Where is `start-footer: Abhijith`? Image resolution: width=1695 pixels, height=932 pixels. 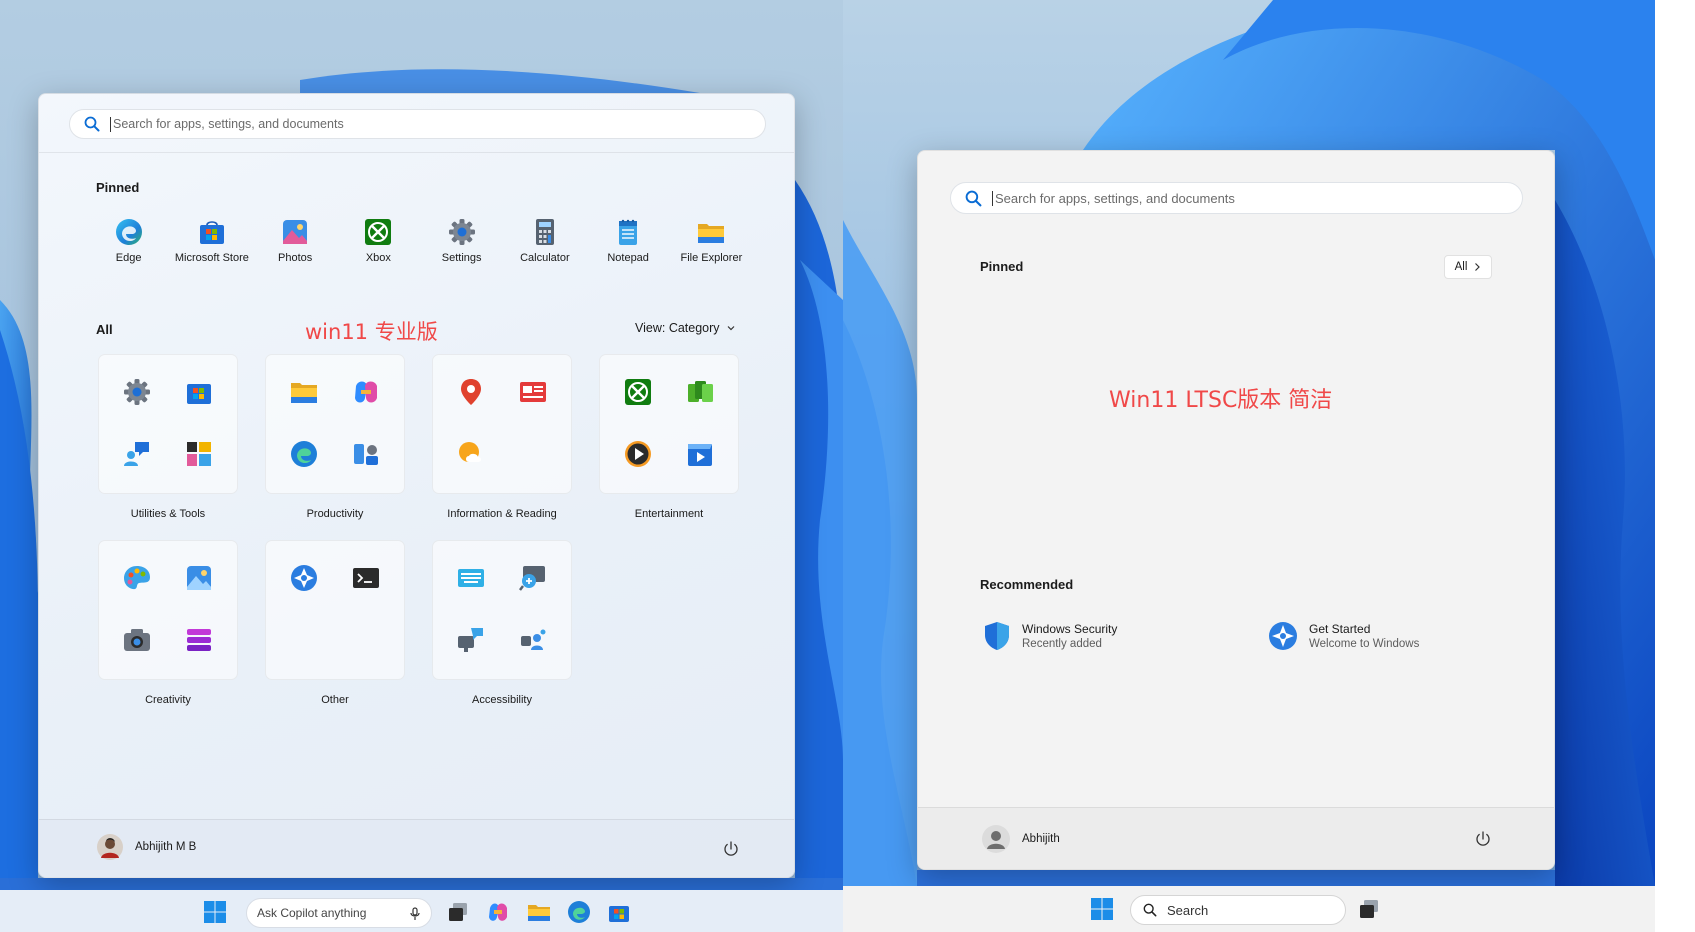
start-footer: Abhijith is located at coordinates (1236, 838).